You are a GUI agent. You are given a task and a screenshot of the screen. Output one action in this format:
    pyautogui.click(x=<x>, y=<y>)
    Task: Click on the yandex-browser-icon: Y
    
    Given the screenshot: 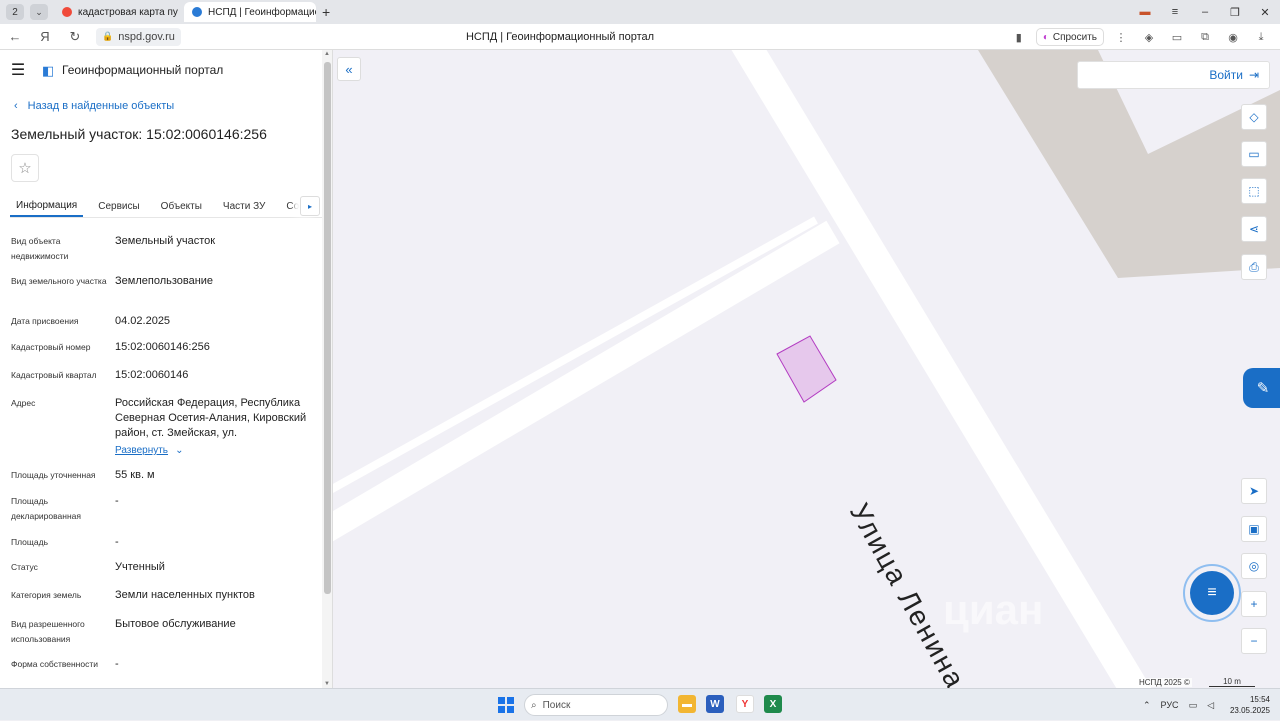 What is the action you would take?
    pyautogui.click(x=745, y=704)
    